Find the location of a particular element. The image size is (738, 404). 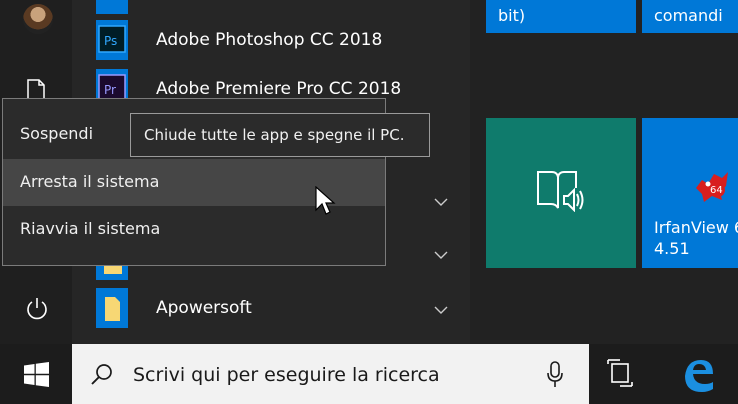

tile-irfanview: 64 IrfanView 6 4.51 is located at coordinates (690, 193).